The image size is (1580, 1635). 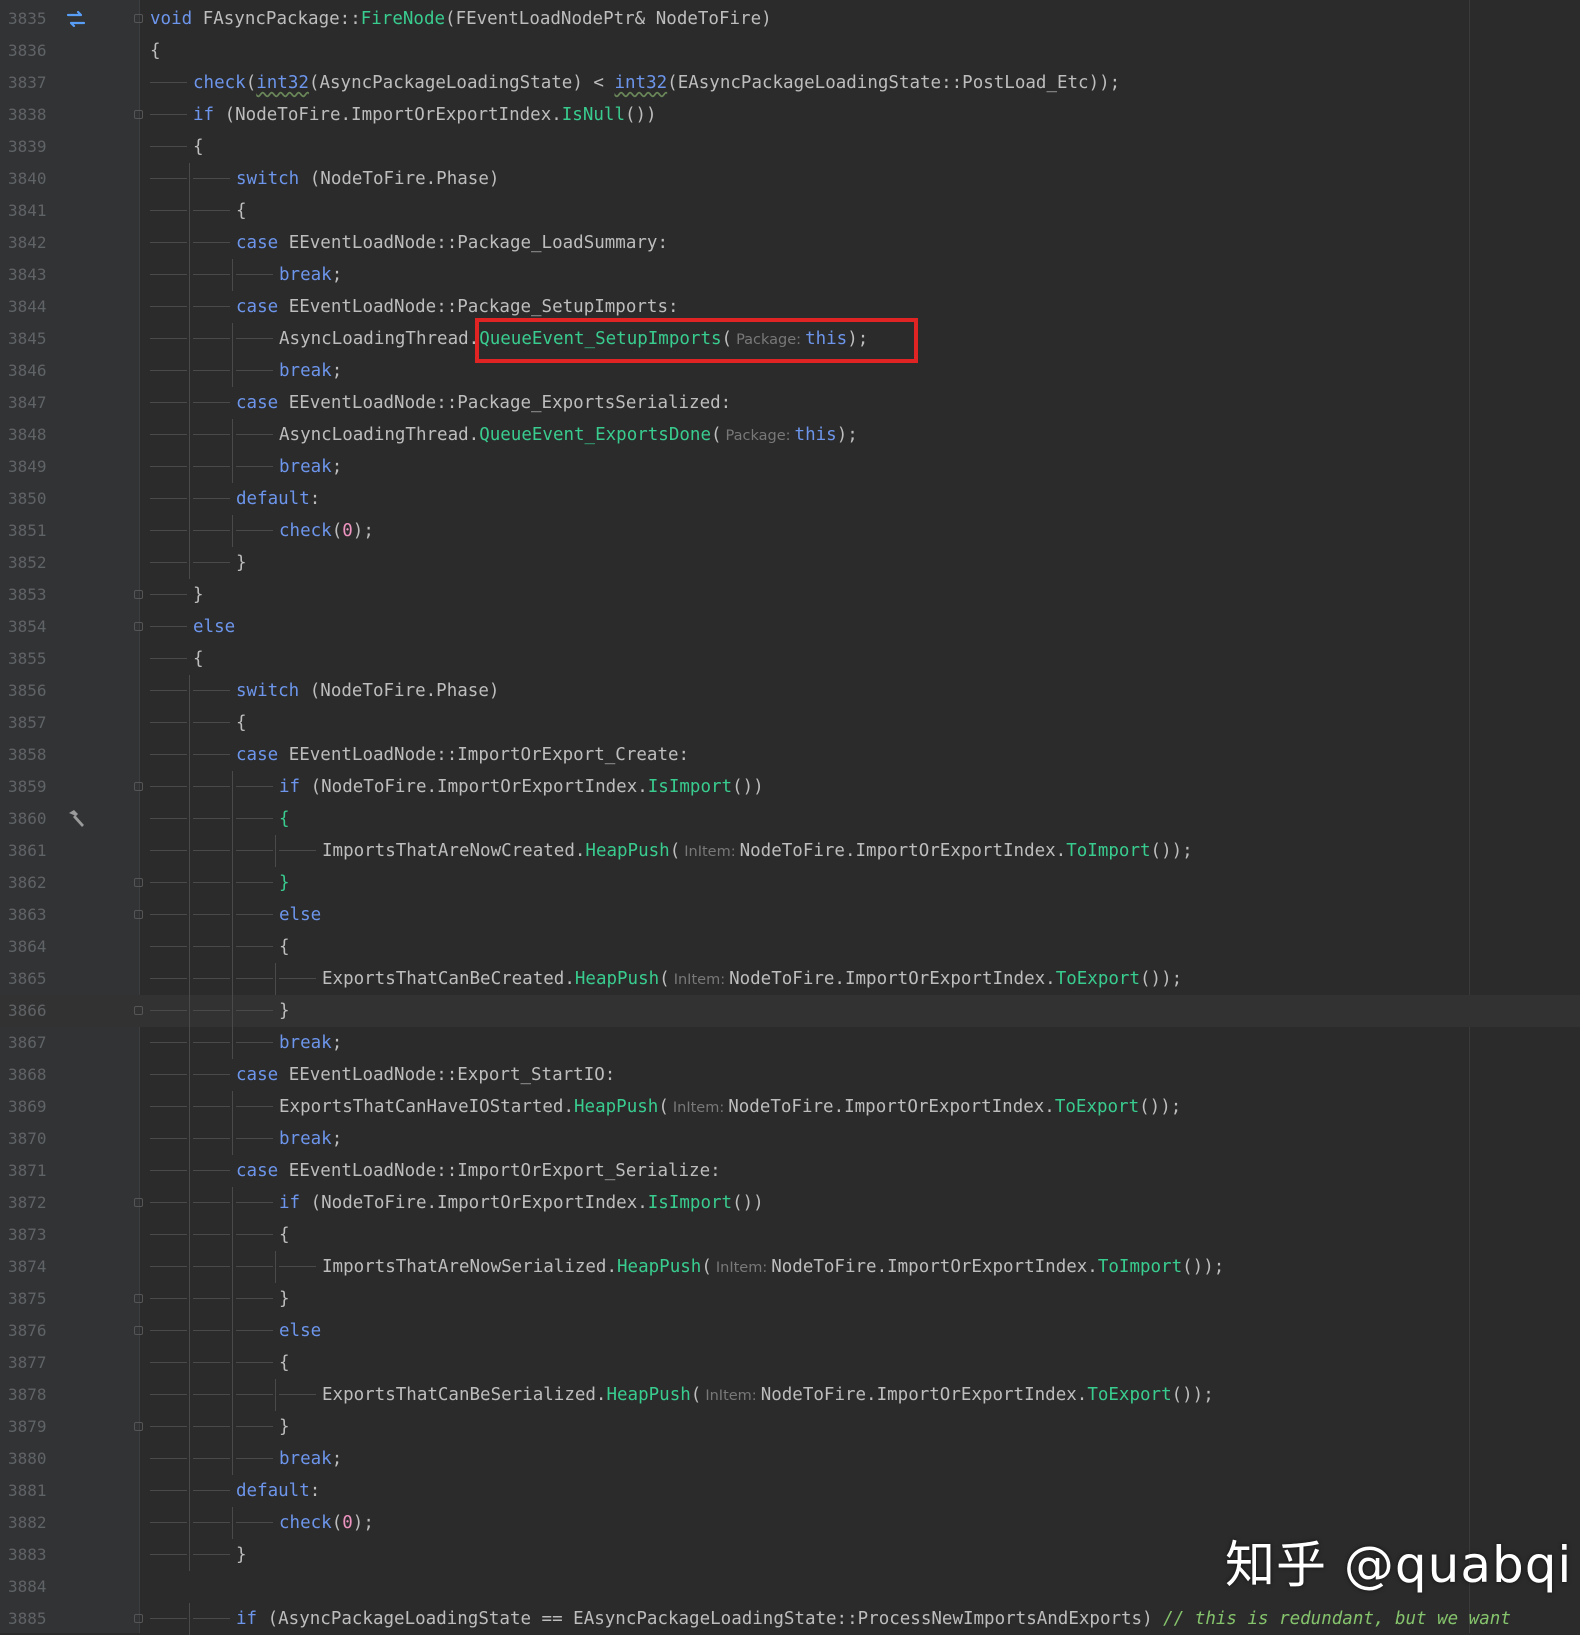 I want to click on code-line: 3846 break;, so click(x=790, y=371).